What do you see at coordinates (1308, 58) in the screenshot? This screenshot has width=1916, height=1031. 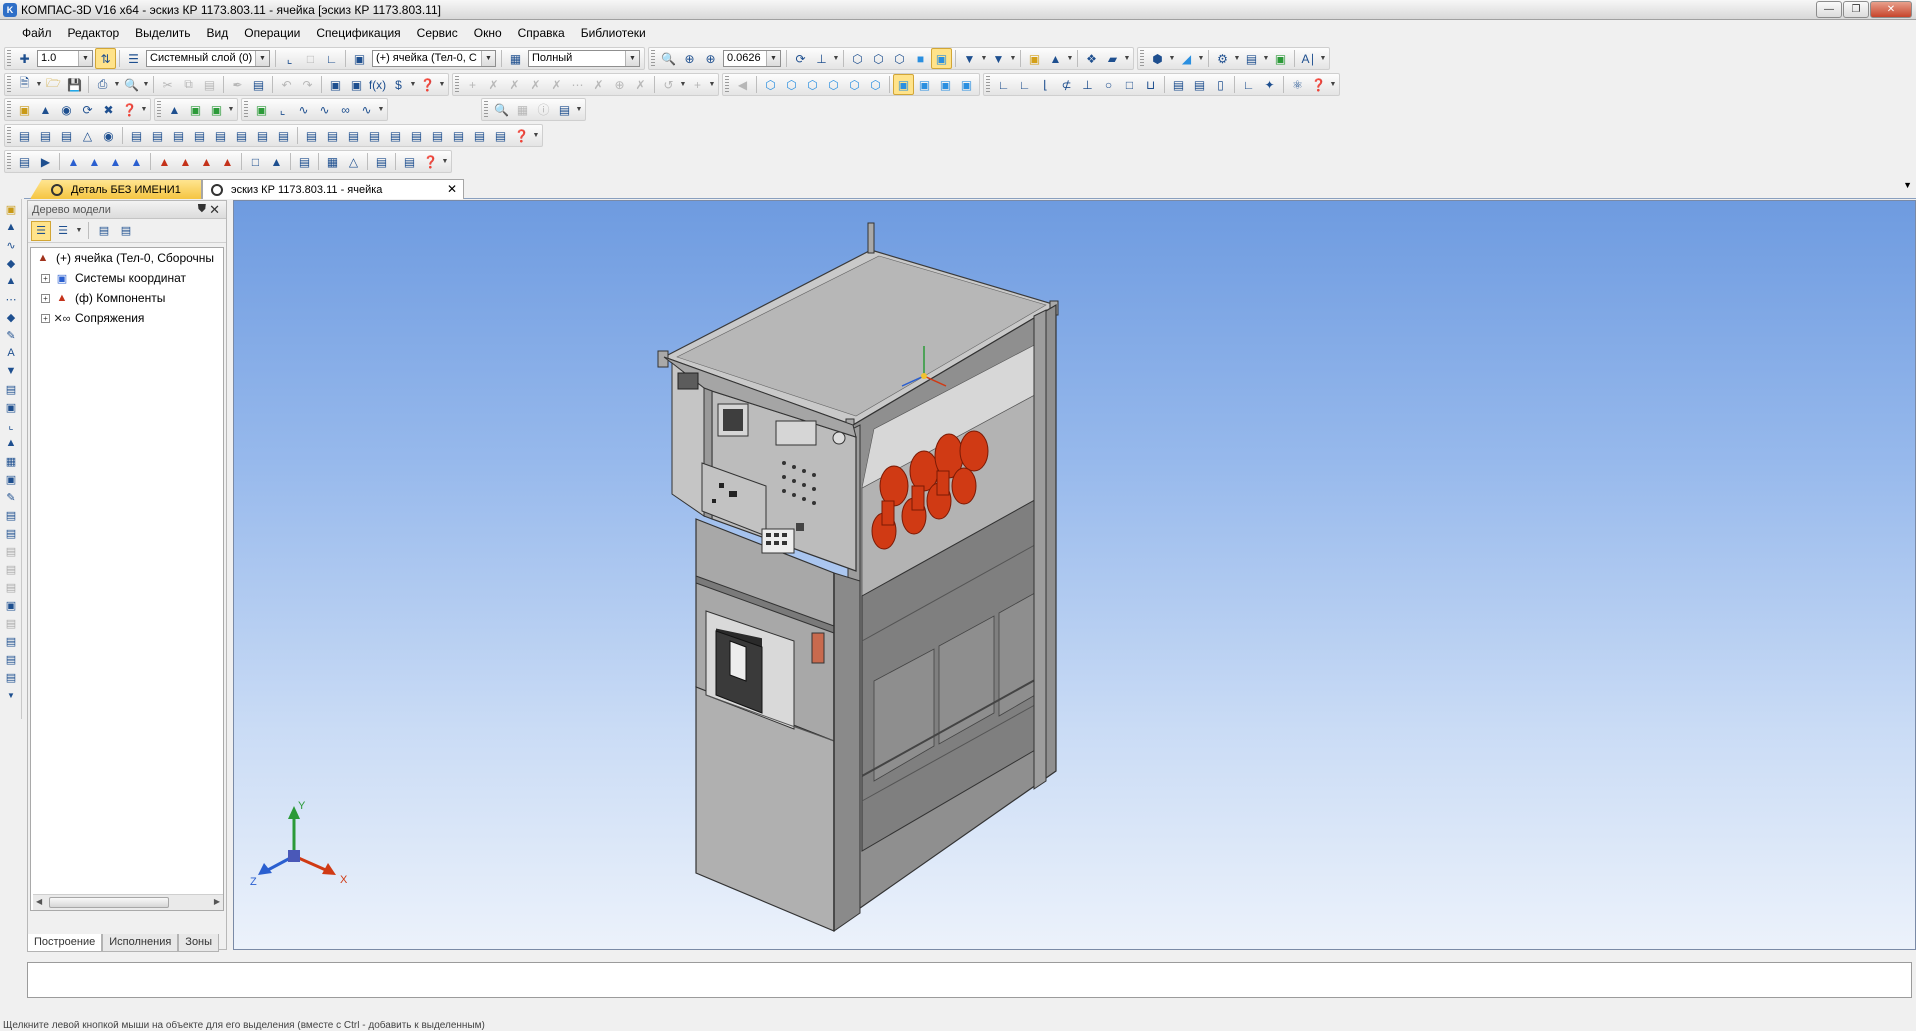 I see `text-style-icon: A∣` at bounding box center [1308, 58].